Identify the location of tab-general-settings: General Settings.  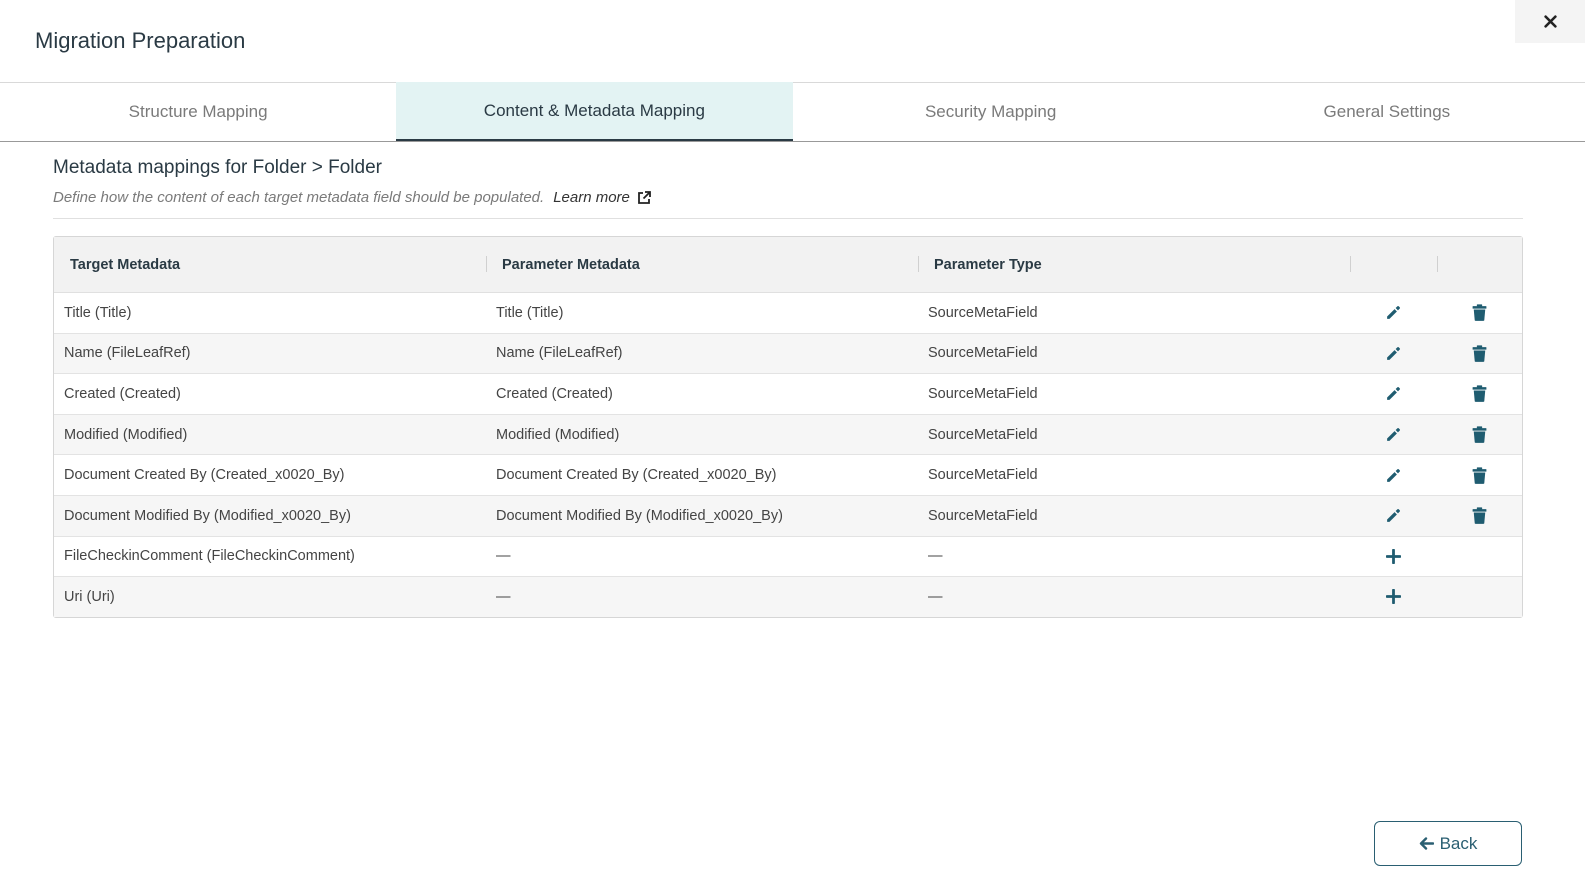
(1387, 111).